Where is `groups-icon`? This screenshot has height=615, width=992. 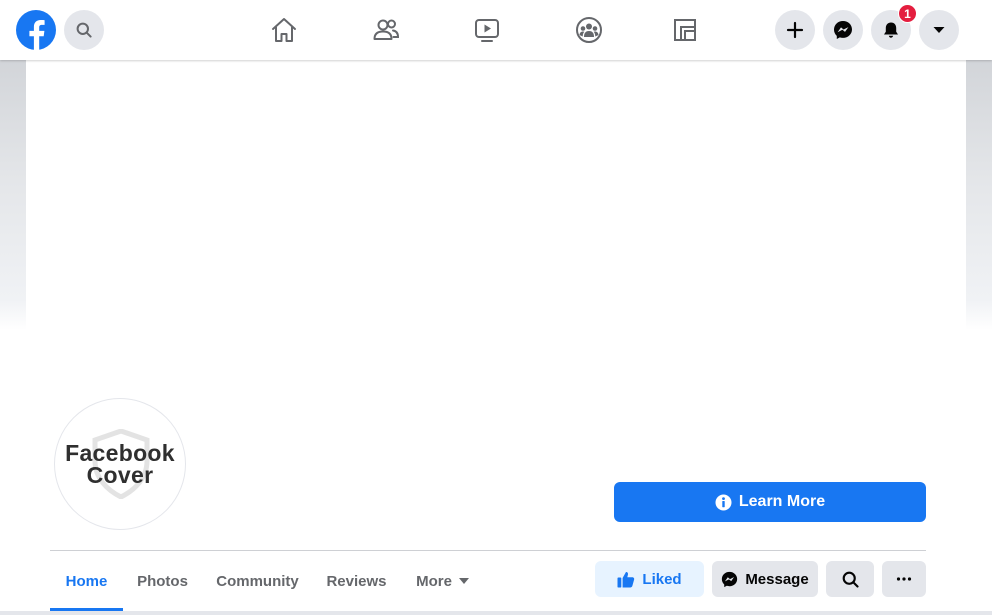
groups-icon is located at coordinates (589, 30).